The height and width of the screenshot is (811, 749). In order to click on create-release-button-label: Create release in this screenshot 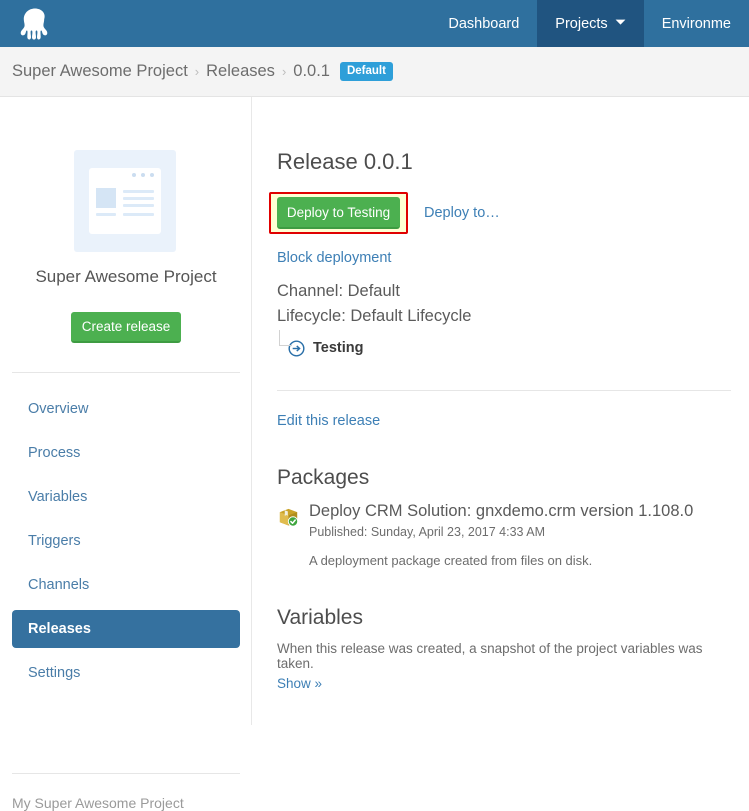, I will do `click(126, 326)`.